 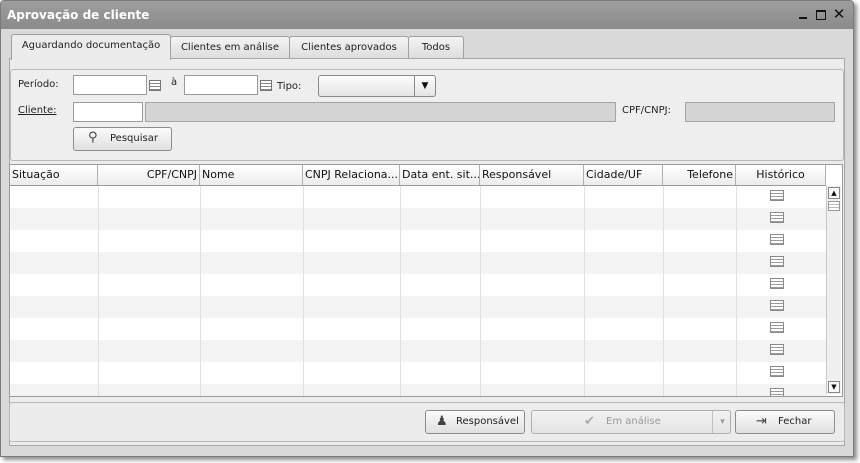 I want to click on checkmark-icon: ✔, so click(x=589, y=421).